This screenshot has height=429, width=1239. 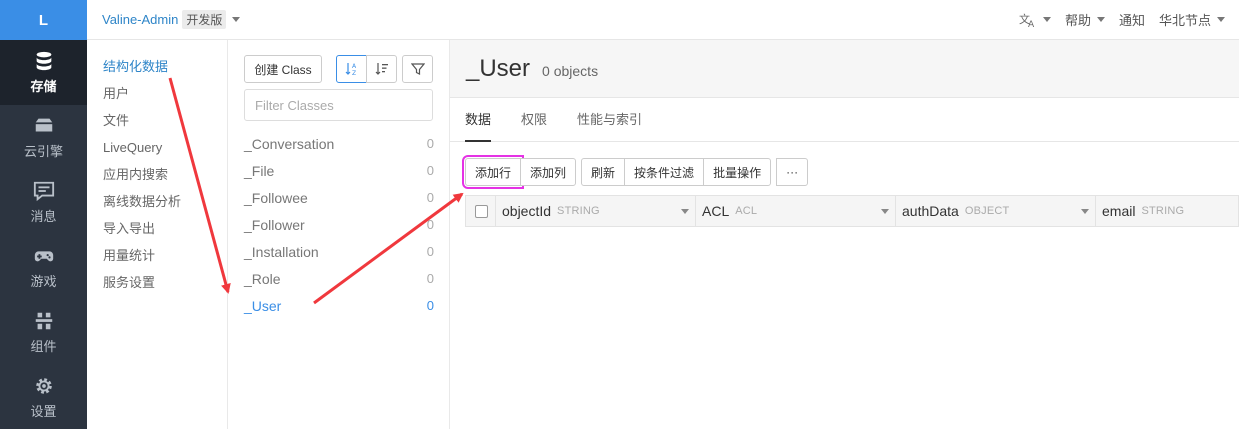 What do you see at coordinates (236, 19) in the screenshot?
I see `app-switch-caret-icon` at bounding box center [236, 19].